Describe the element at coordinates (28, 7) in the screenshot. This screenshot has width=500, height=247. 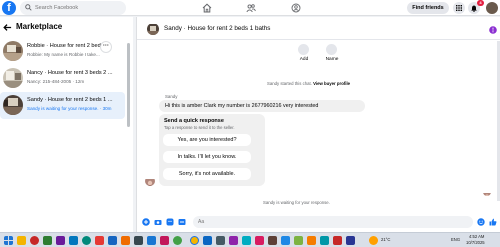
I see `search-icon` at that location.